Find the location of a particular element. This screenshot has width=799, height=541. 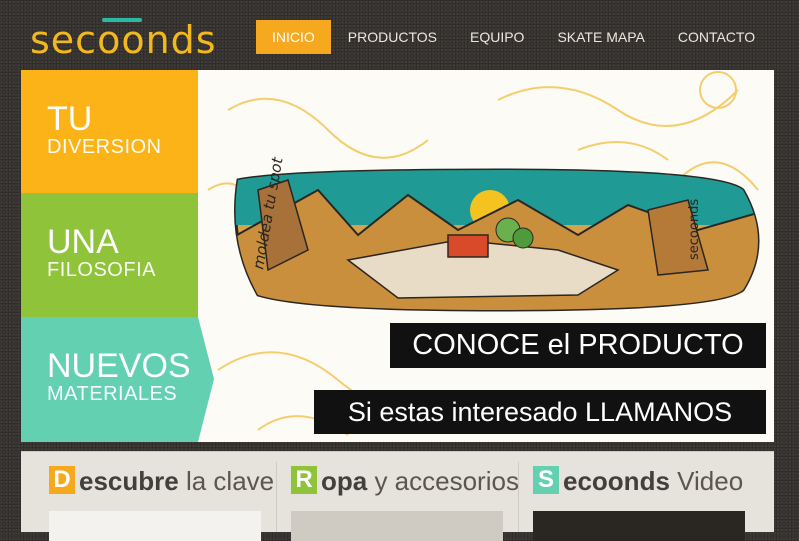

section-title-bold: ecoonds is located at coordinates (616, 481).